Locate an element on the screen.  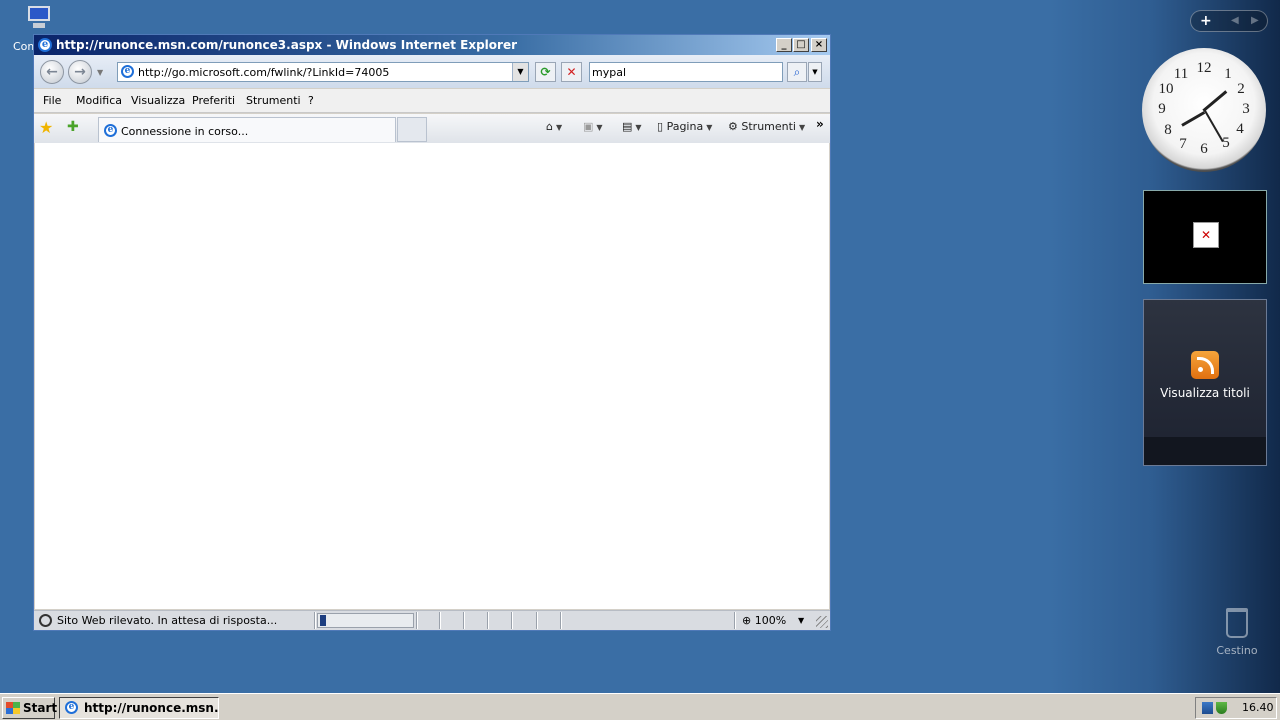
search-button: ⌕ is located at coordinates (797, 72).